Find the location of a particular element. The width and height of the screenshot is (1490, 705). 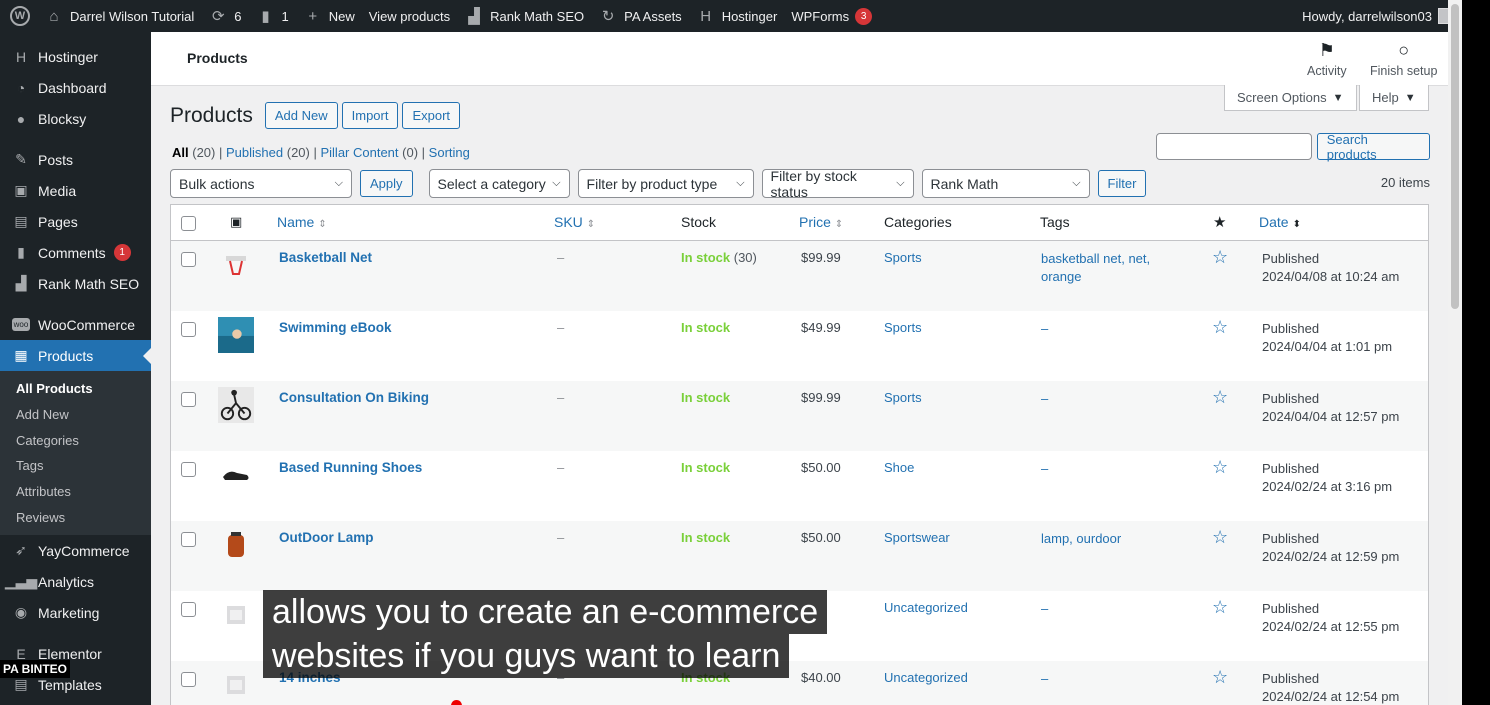

hostinger-link: H Hostinger is located at coordinates (737, 16).